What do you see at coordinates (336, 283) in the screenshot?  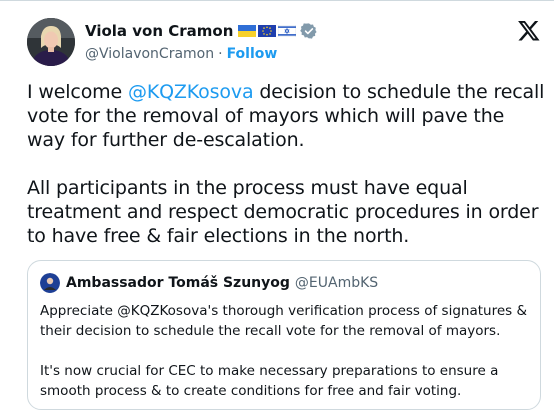 I see `quoted-author-handle: @EUAmbKS` at bounding box center [336, 283].